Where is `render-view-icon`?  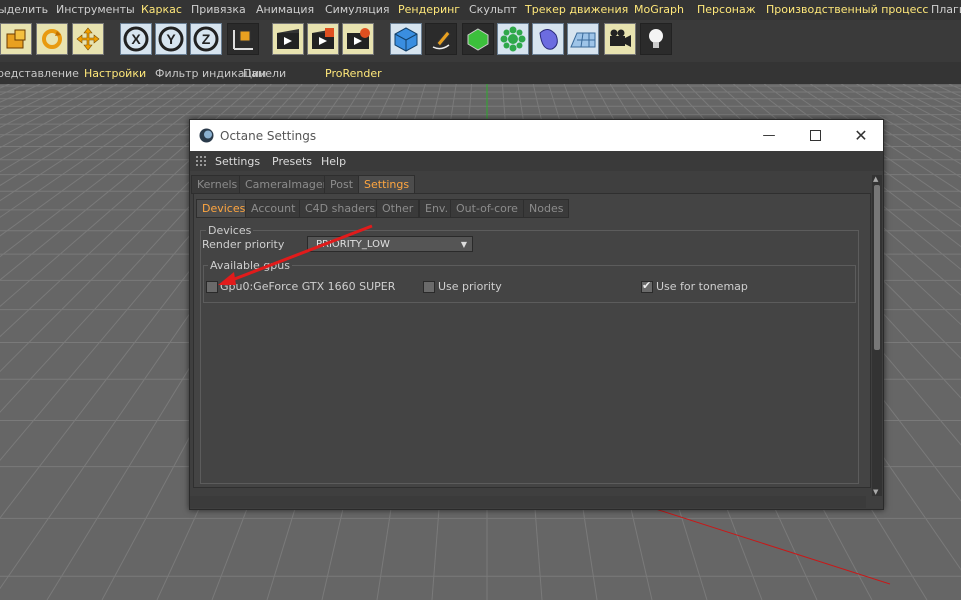
render-view-icon is located at coordinates (288, 39).